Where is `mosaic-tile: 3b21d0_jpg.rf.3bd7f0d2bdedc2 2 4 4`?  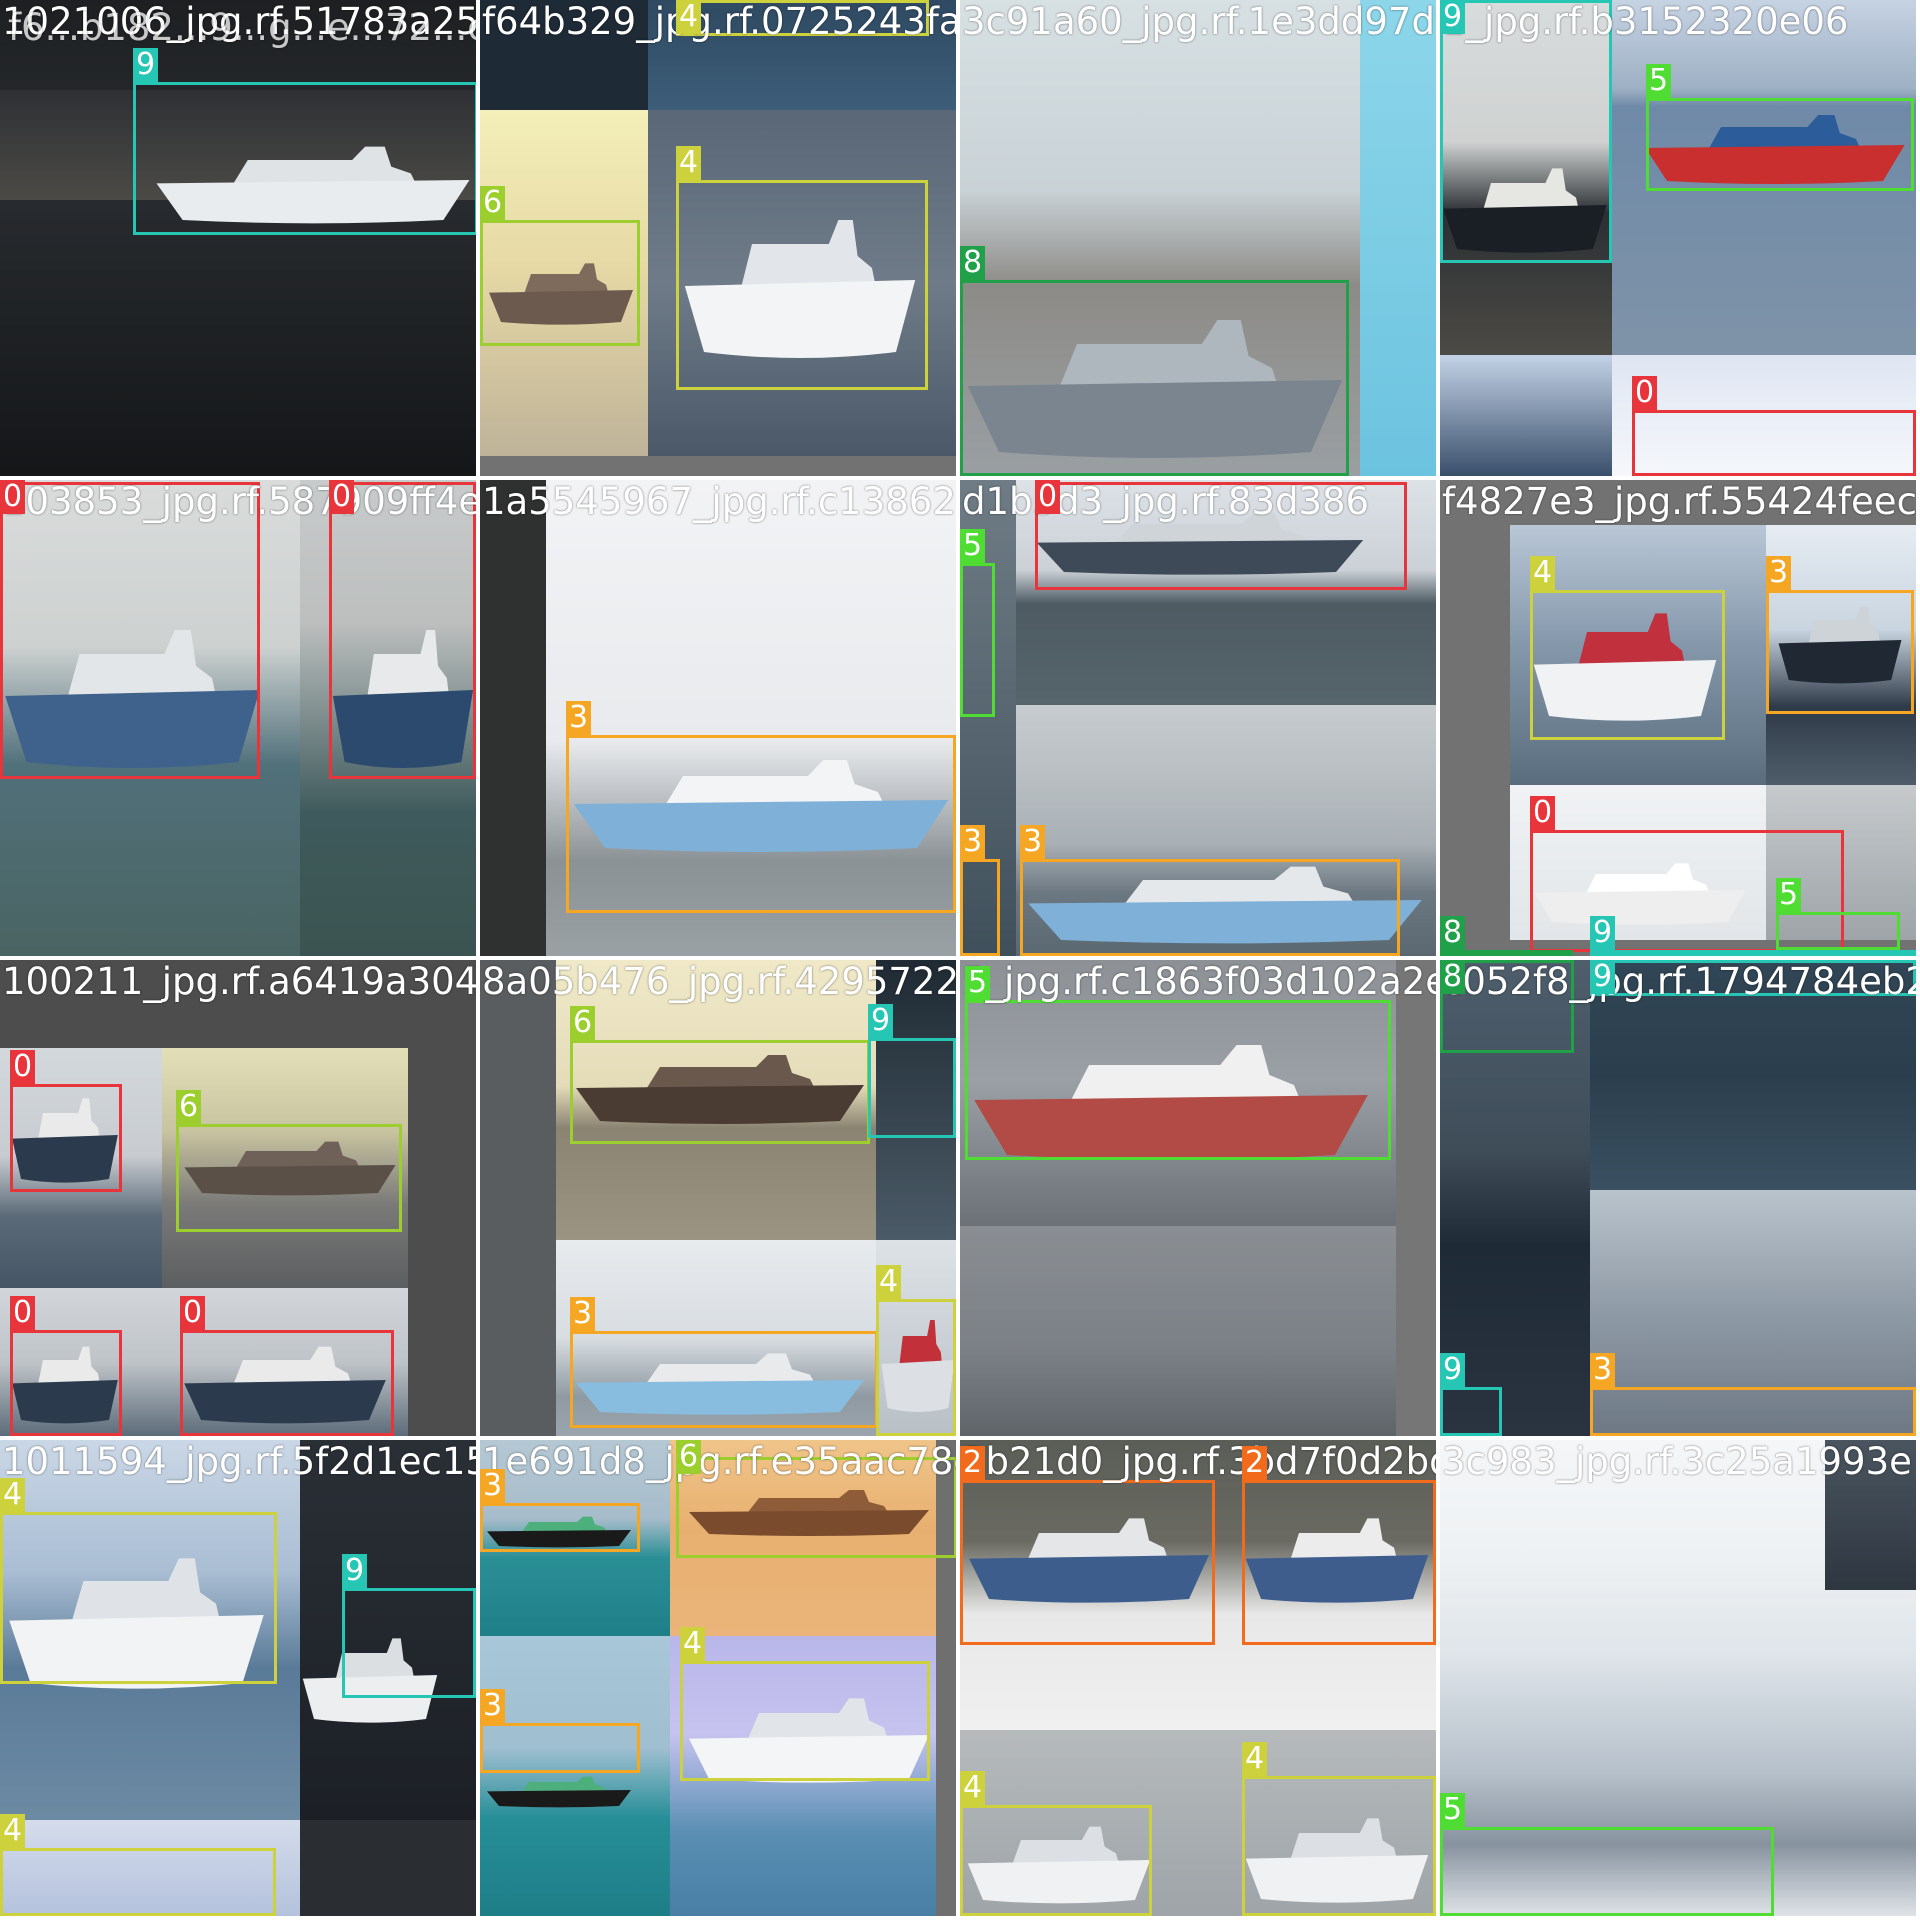
mosaic-tile: 3b21d0_jpg.rf.3bd7f0d2bdedc2 2 4 4 is located at coordinates (1198, 1678).